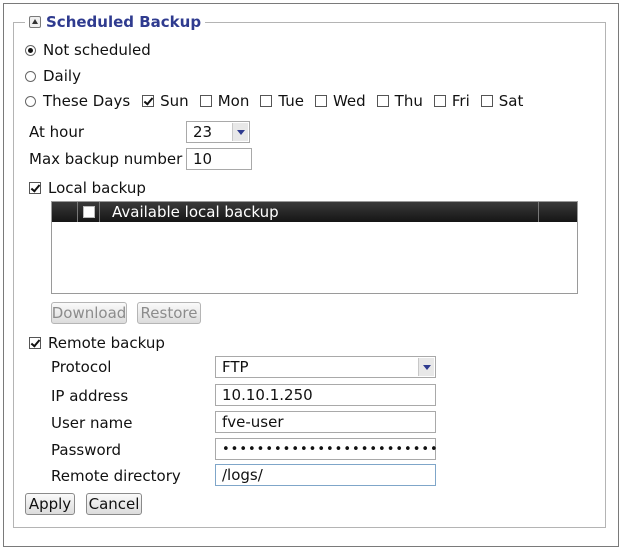 The image size is (624, 552). I want to click on radio-these-days: These Days Sun Mon Tue Wed Thu Fri Sat, so click(279, 101).